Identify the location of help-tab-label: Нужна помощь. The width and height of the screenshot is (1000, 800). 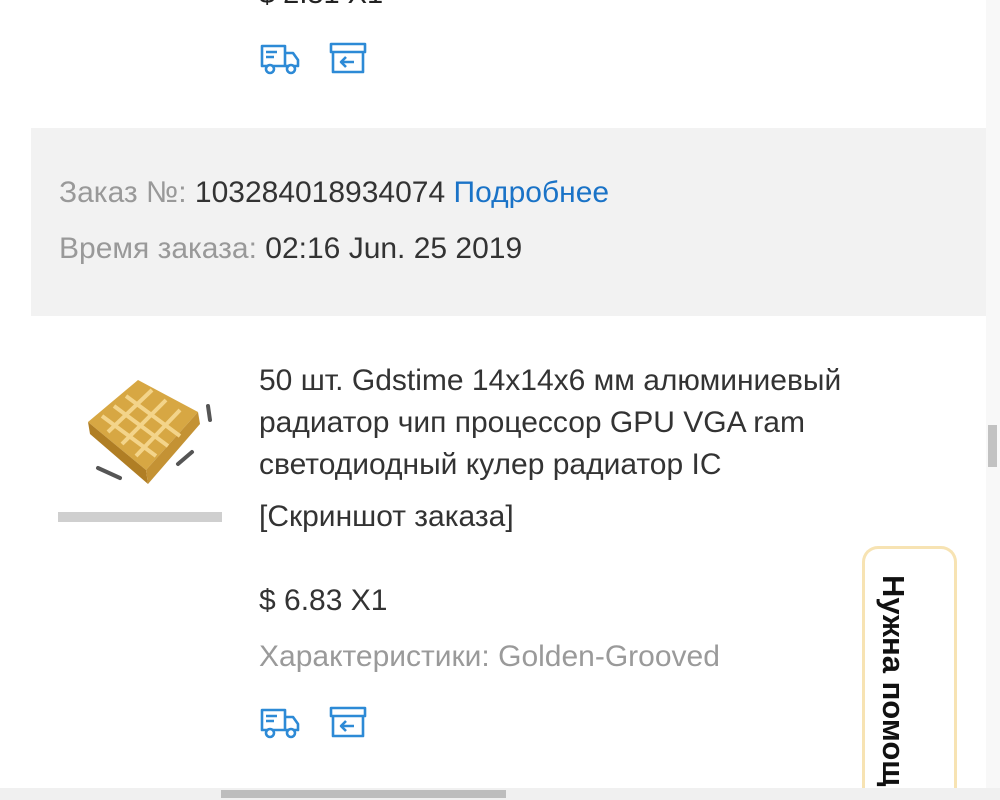
(893, 687).